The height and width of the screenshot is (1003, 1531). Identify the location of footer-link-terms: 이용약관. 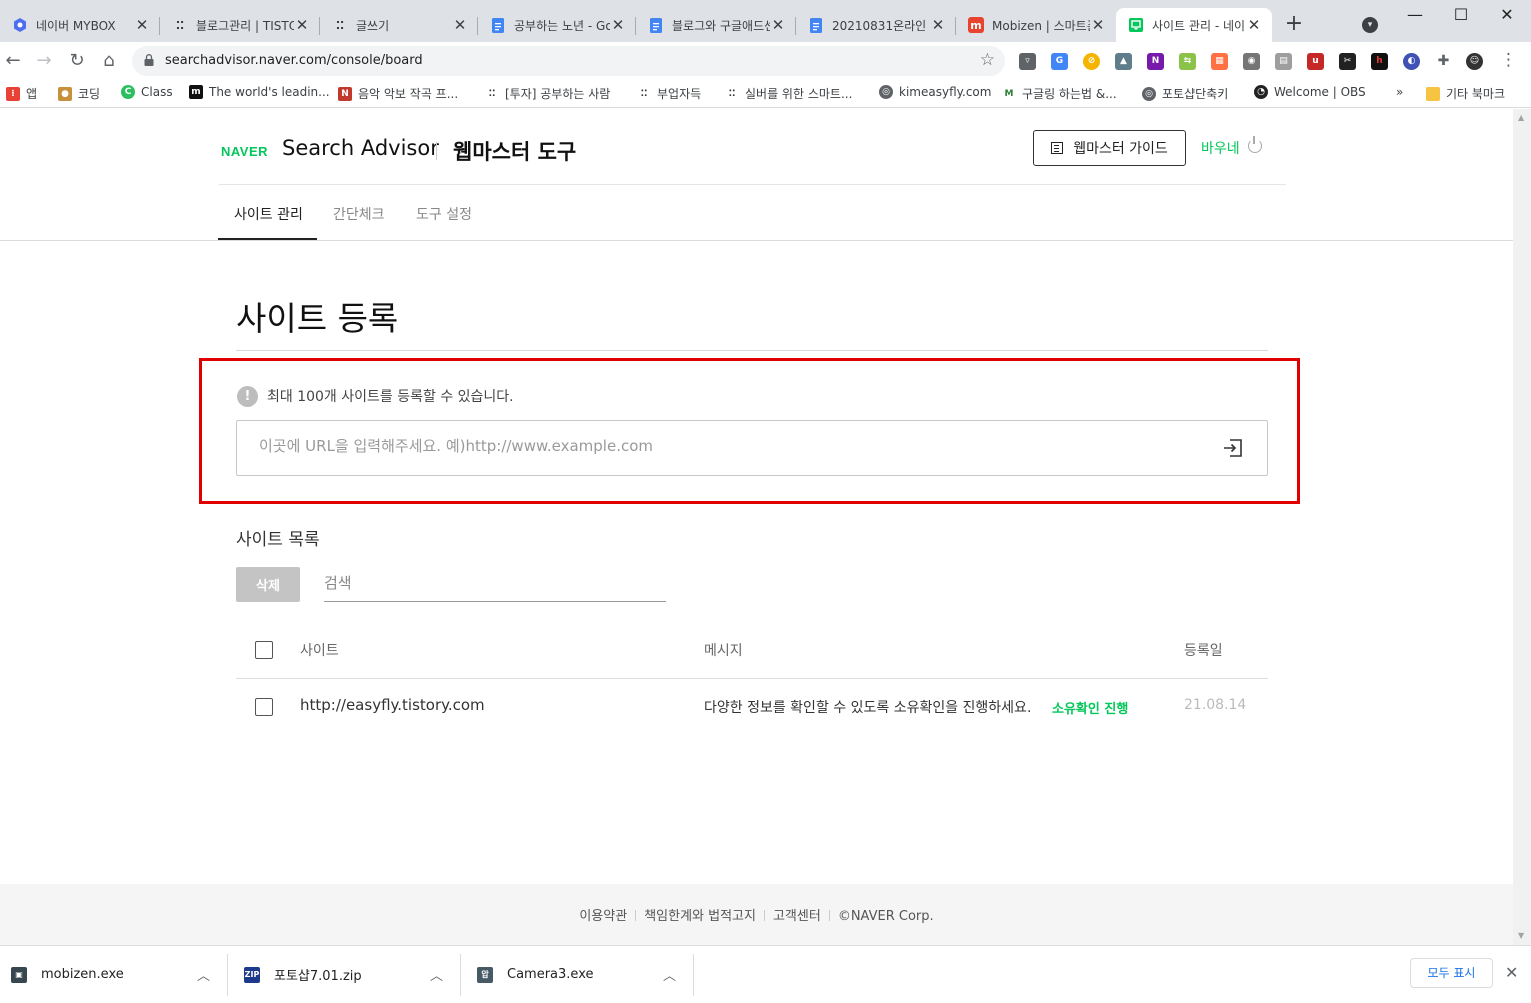
(603, 916).